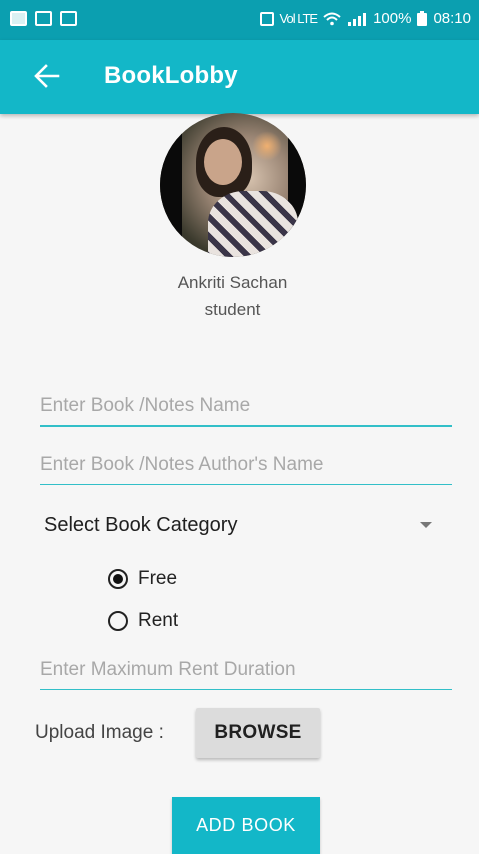 The height and width of the screenshot is (854, 479). Describe the element at coordinates (258, 733) in the screenshot. I see `browse-button: BROWSE` at that location.